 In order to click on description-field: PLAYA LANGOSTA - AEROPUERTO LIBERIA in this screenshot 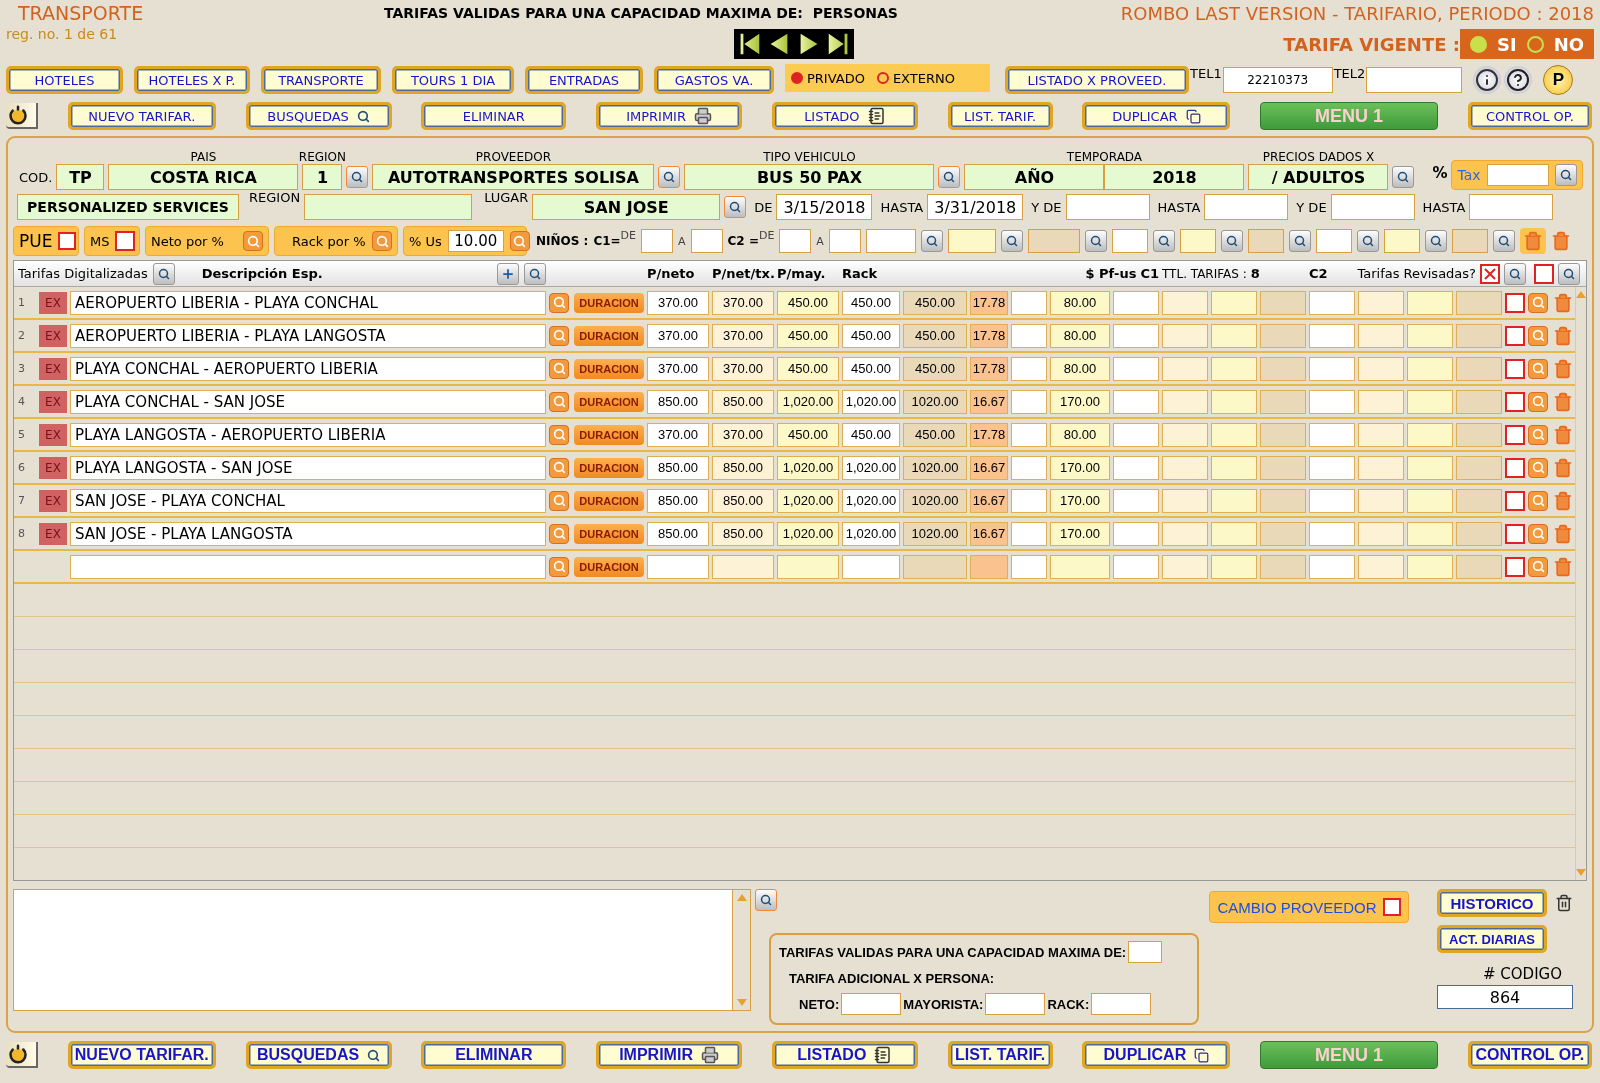, I will do `click(308, 434)`.